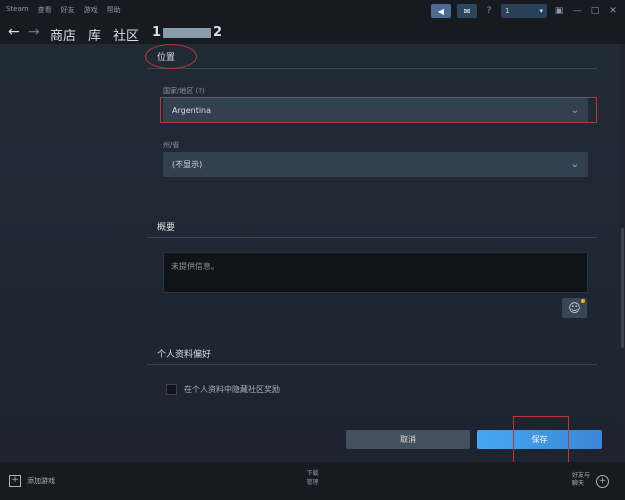  Describe the element at coordinates (559, 11) in the screenshot. I see `screenshot-icon: ▣` at that location.